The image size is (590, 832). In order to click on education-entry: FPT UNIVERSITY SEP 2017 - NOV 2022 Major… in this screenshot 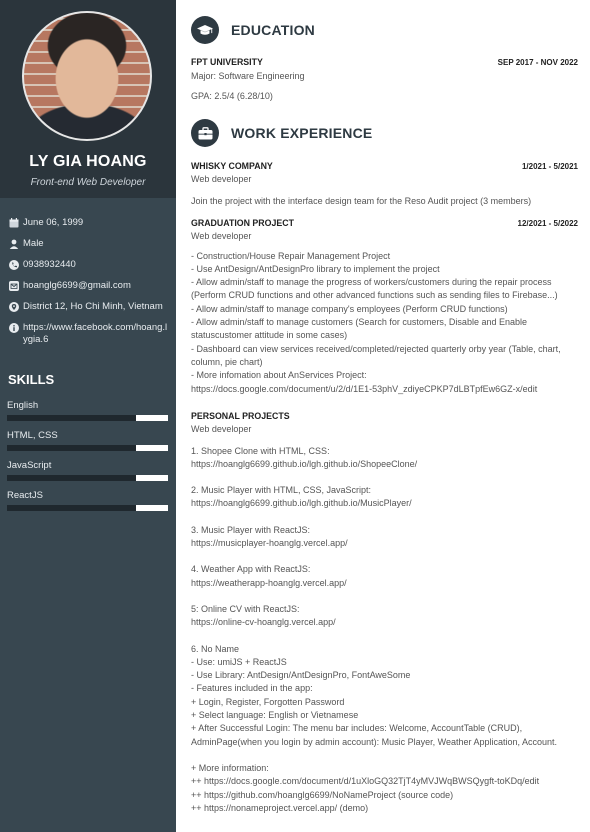, I will do `click(384, 79)`.